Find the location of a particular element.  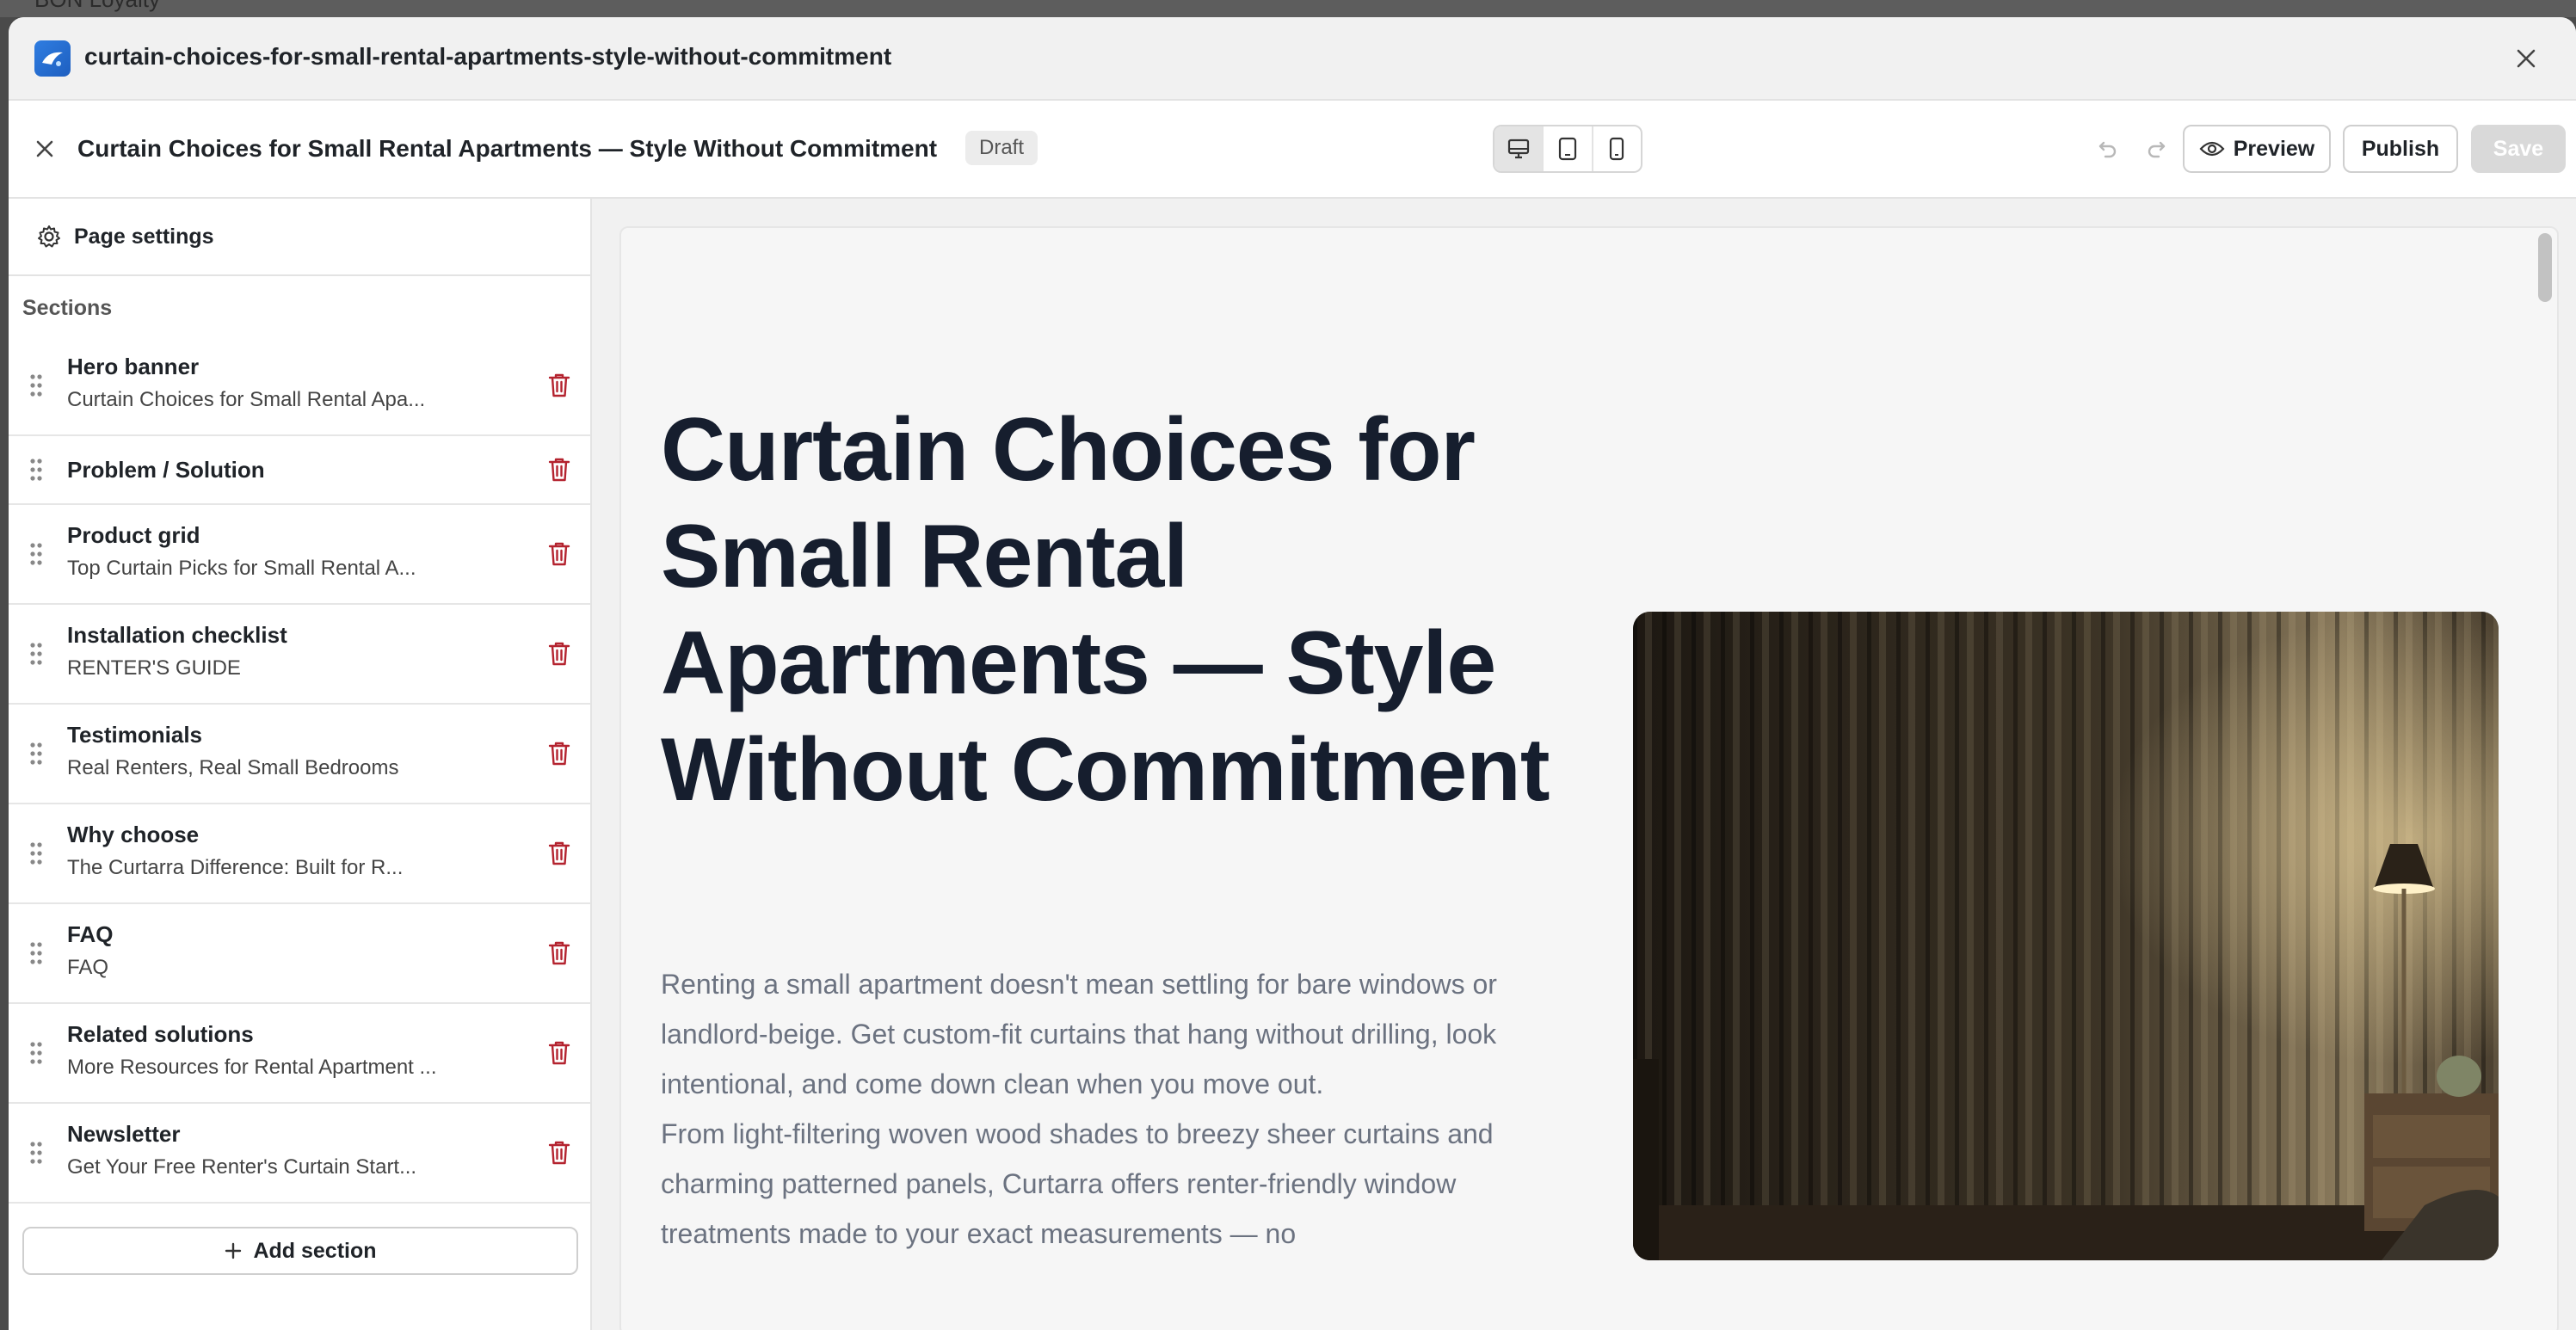

section-title: Product grid is located at coordinates (134, 535).